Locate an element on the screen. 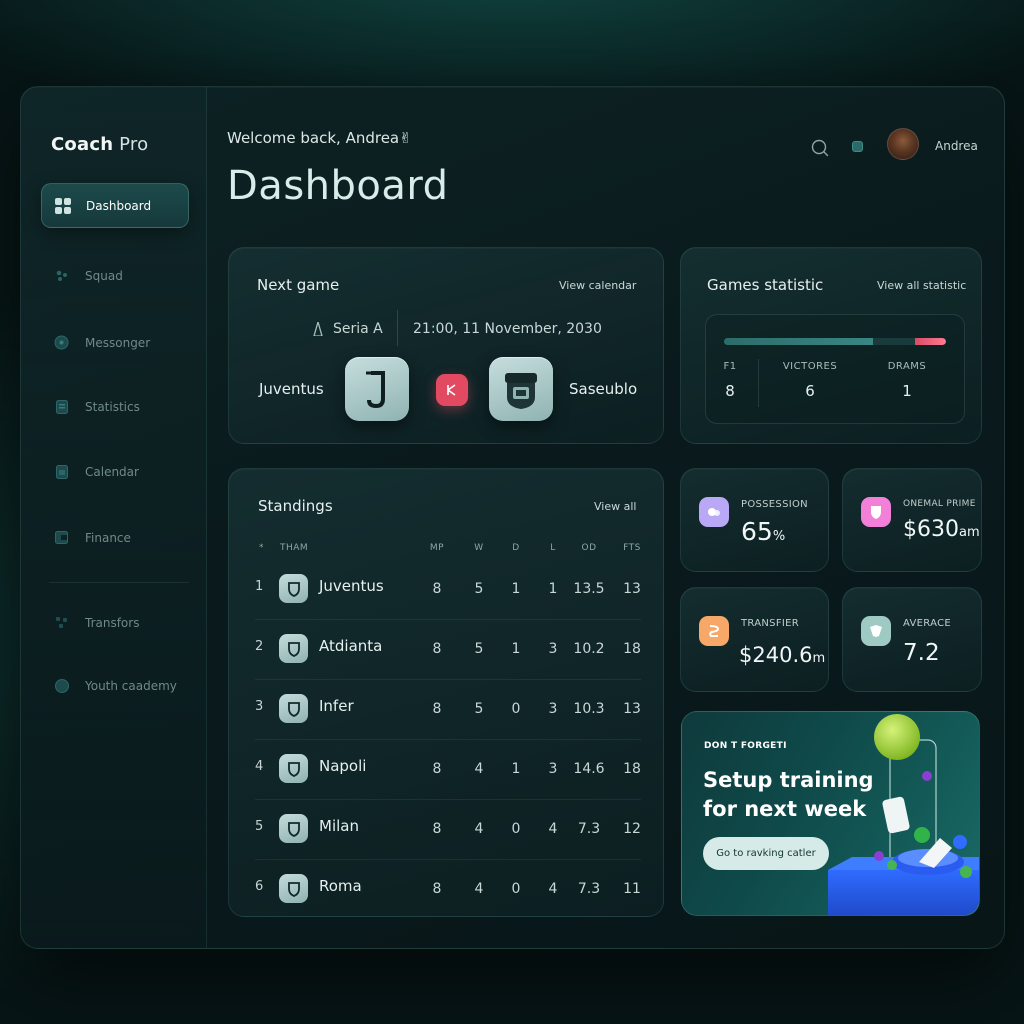 The image size is (1024, 1024). pts-cell: 11 is located at coordinates (632, 889).